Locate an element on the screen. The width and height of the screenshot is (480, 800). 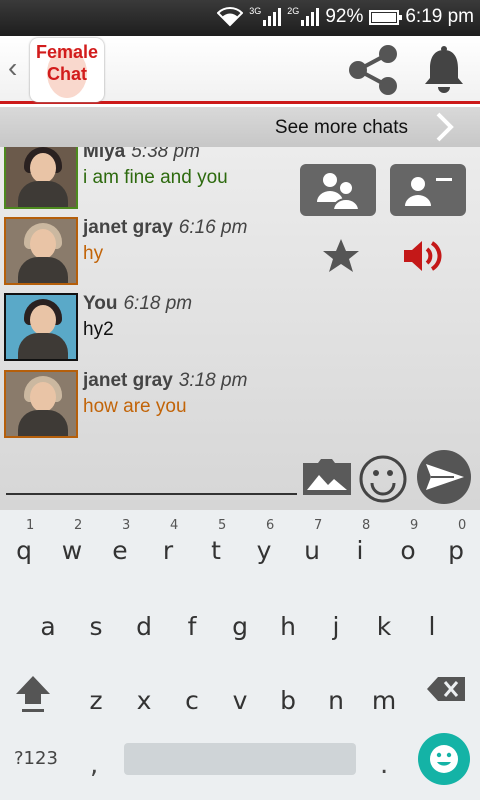
key: r4 is located at coordinates (168, 540).